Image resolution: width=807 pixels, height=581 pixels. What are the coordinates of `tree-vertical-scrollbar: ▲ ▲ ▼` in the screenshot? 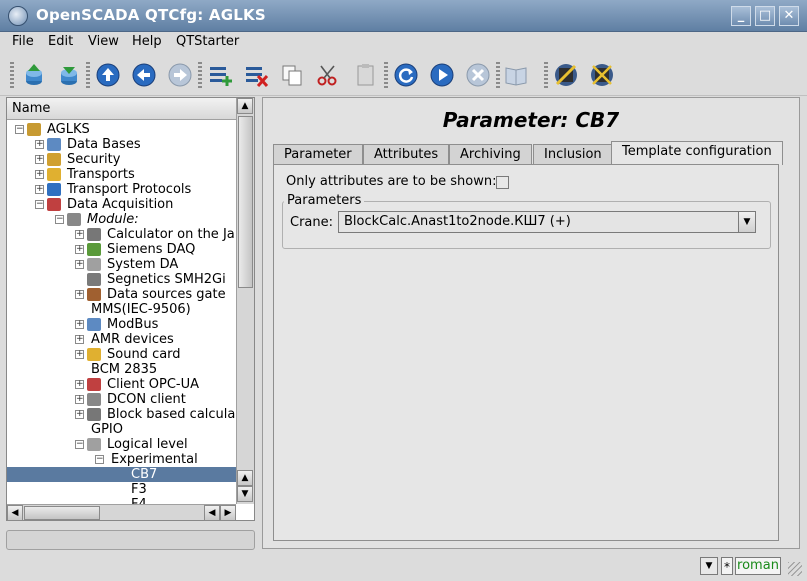 It's located at (245, 301).